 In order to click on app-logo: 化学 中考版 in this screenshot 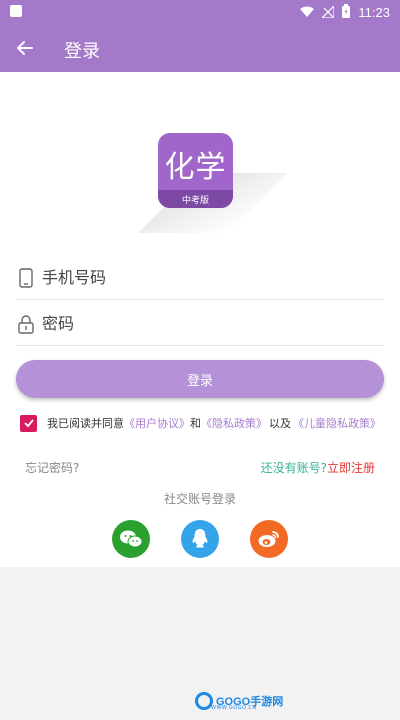, I will do `click(213, 183)`.